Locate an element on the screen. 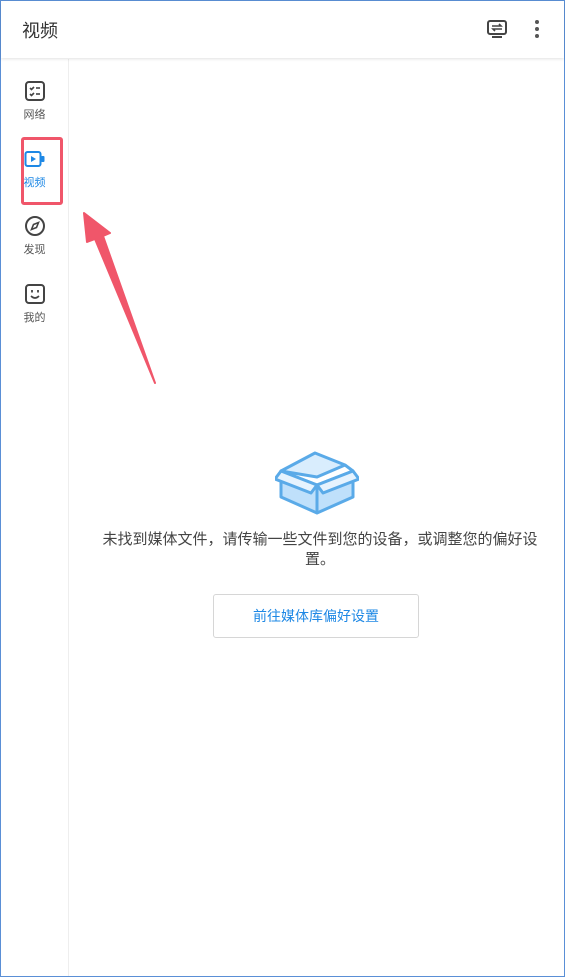 The width and height of the screenshot is (565, 977). network-list-icon is located at coordinates (34, 91).